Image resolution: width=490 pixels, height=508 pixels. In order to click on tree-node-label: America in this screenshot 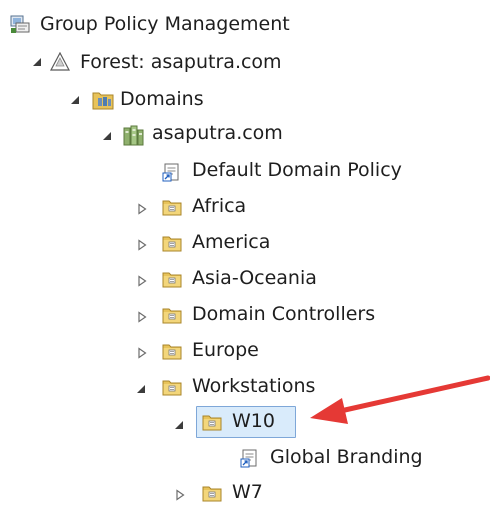, I will do `click(231, 242)`.